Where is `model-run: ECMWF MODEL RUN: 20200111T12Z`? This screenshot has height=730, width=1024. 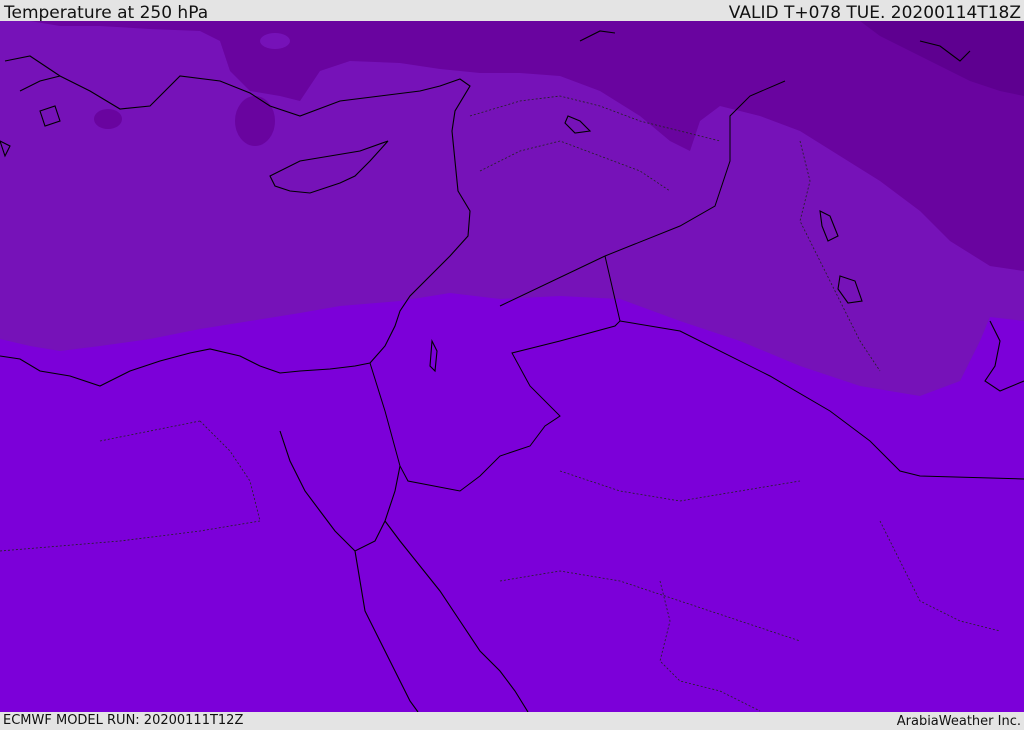
model-run: ECMWF MODEL RUN: 20200111T12Z is located at coordinates (123, 720).